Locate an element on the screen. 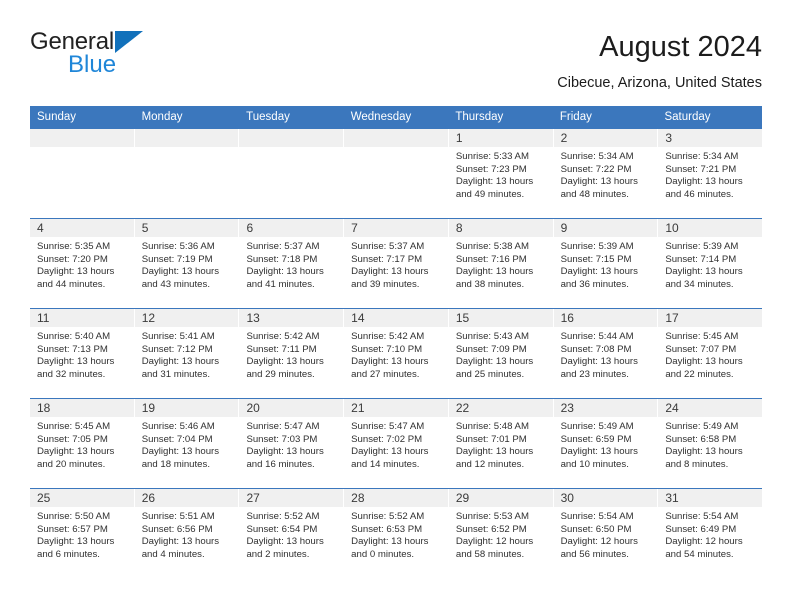 This screenshot has height=612, width=792. sunrise-text: Sunrise: 5:48 AM is located at coordinates (492, 426).